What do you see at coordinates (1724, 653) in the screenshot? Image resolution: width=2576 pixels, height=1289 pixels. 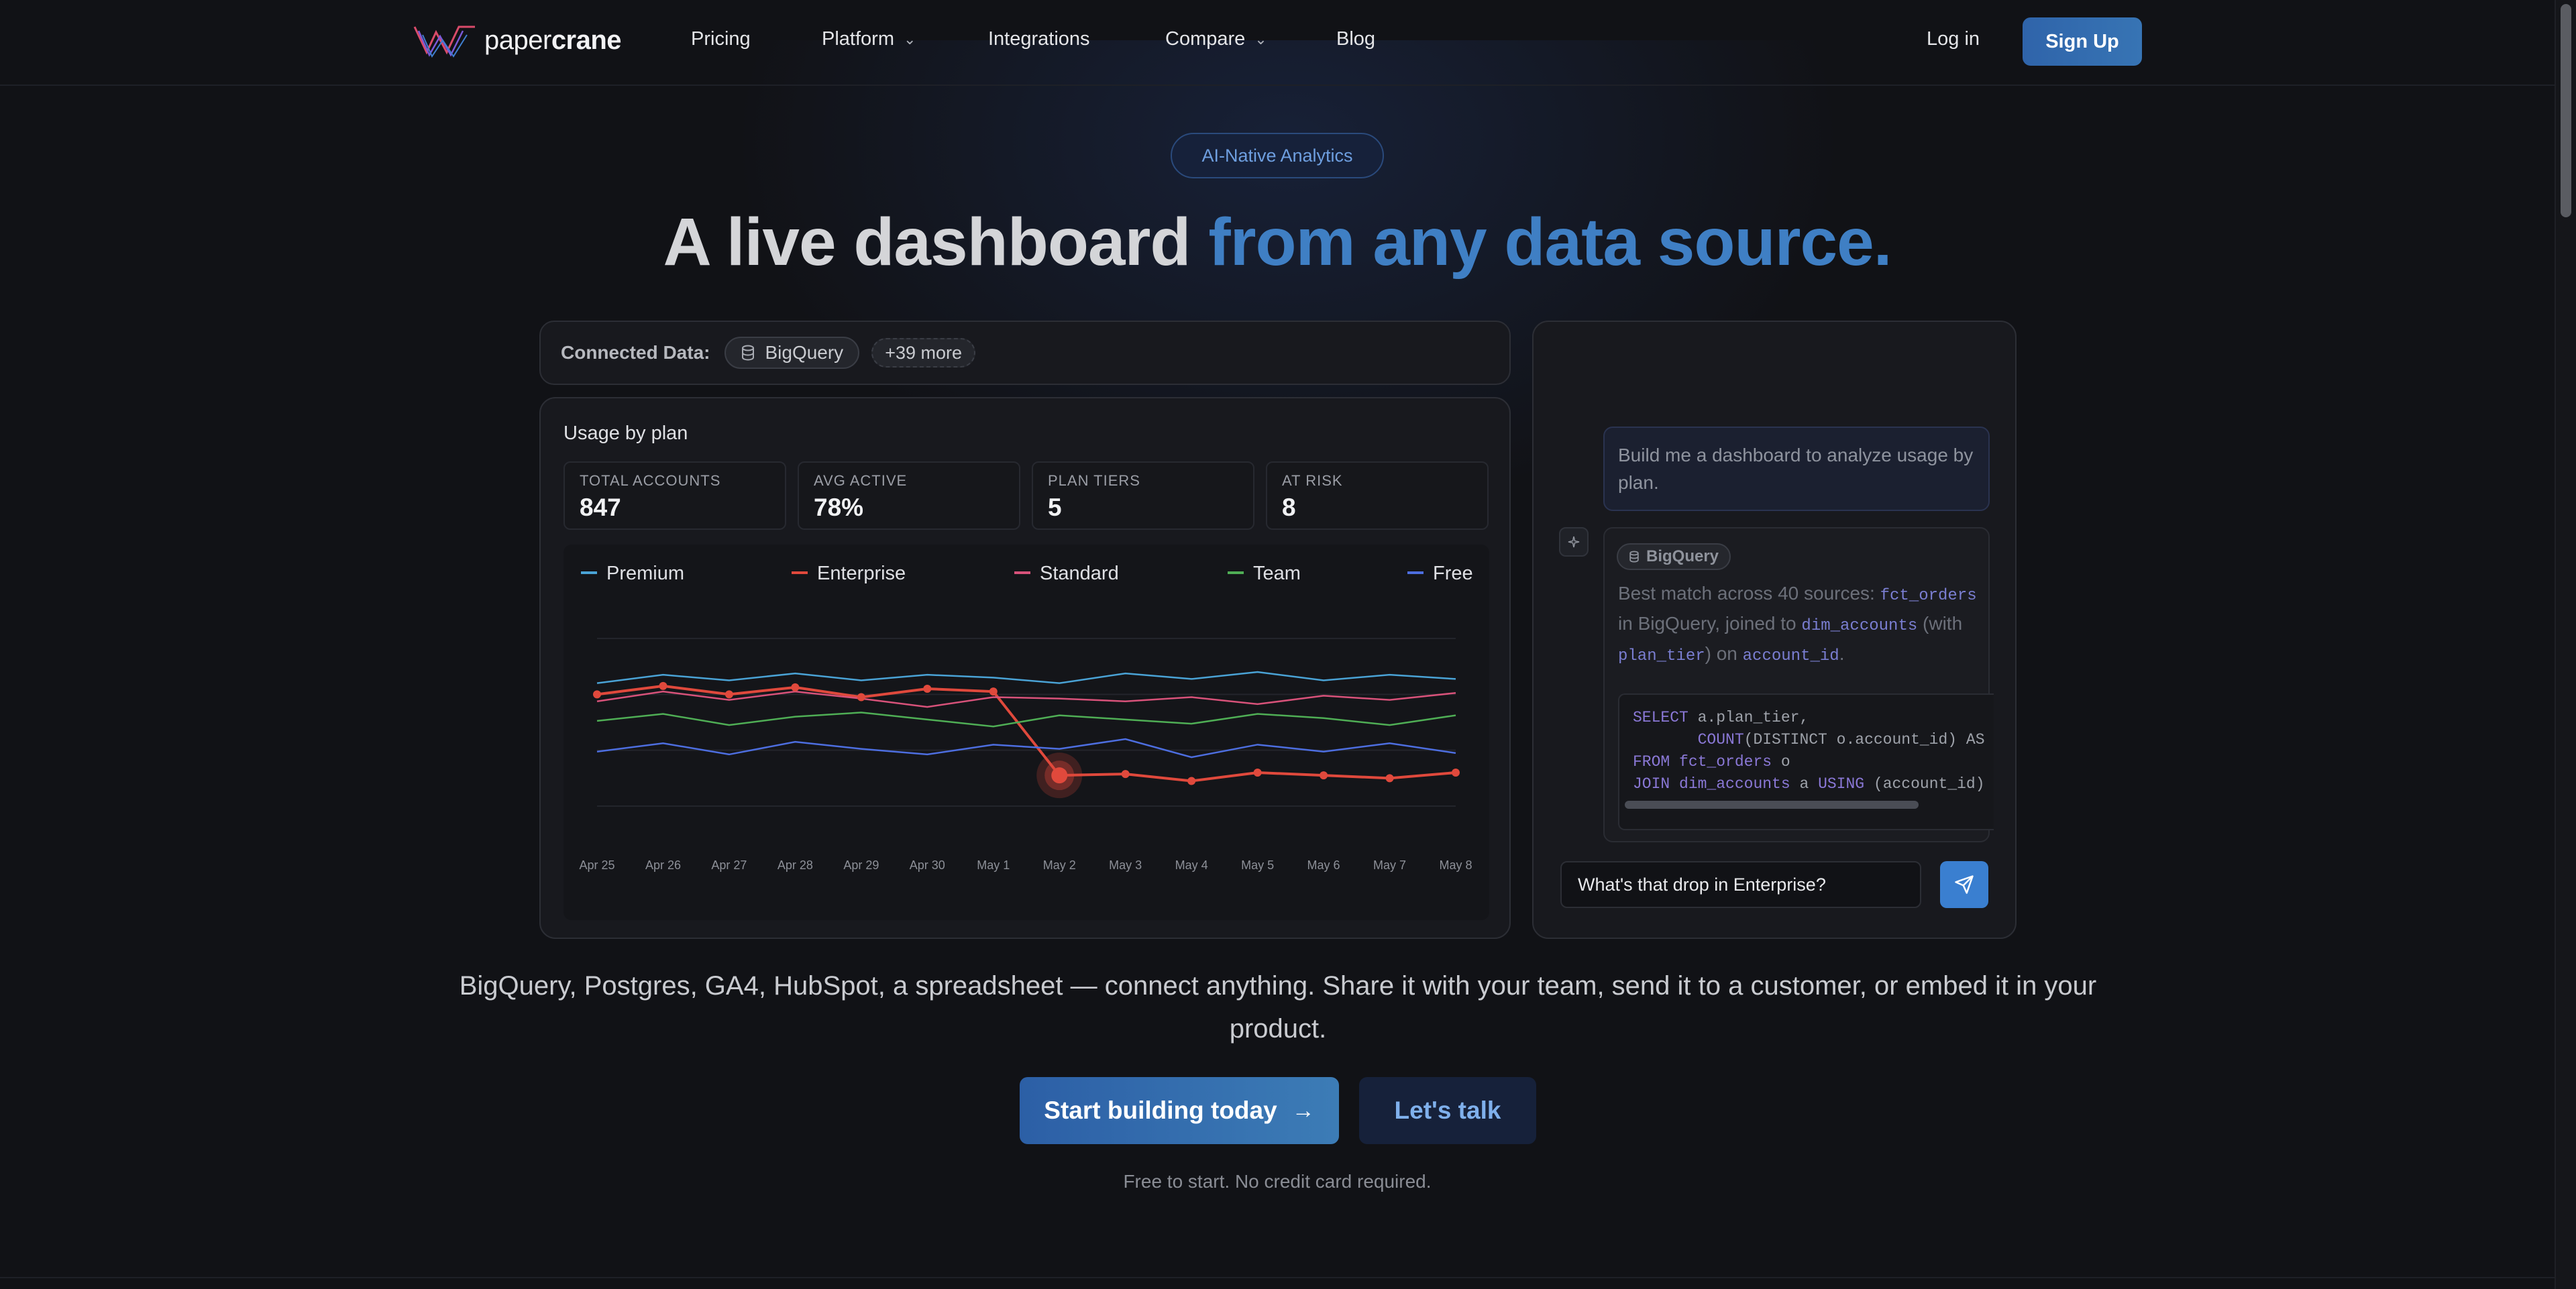 I see `ai-text: ) on` at bounding box center [1724, 653].